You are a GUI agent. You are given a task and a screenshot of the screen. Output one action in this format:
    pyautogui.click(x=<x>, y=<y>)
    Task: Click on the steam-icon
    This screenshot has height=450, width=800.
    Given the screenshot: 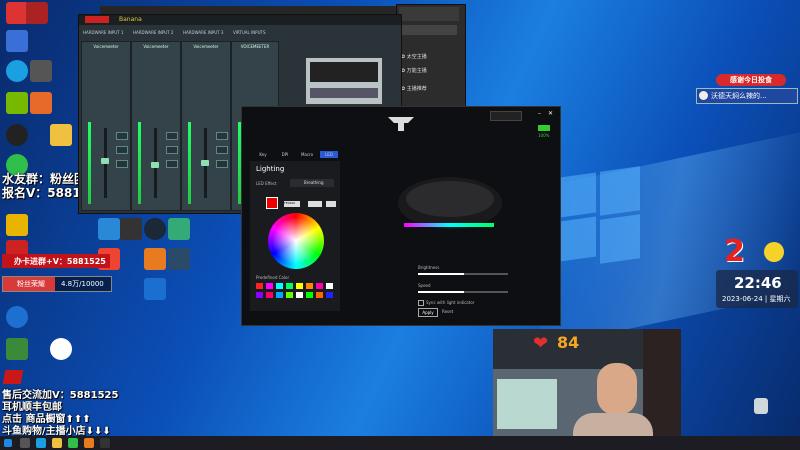 What is the action you would take?
    pyautogui.click(x=155, y=229)
    